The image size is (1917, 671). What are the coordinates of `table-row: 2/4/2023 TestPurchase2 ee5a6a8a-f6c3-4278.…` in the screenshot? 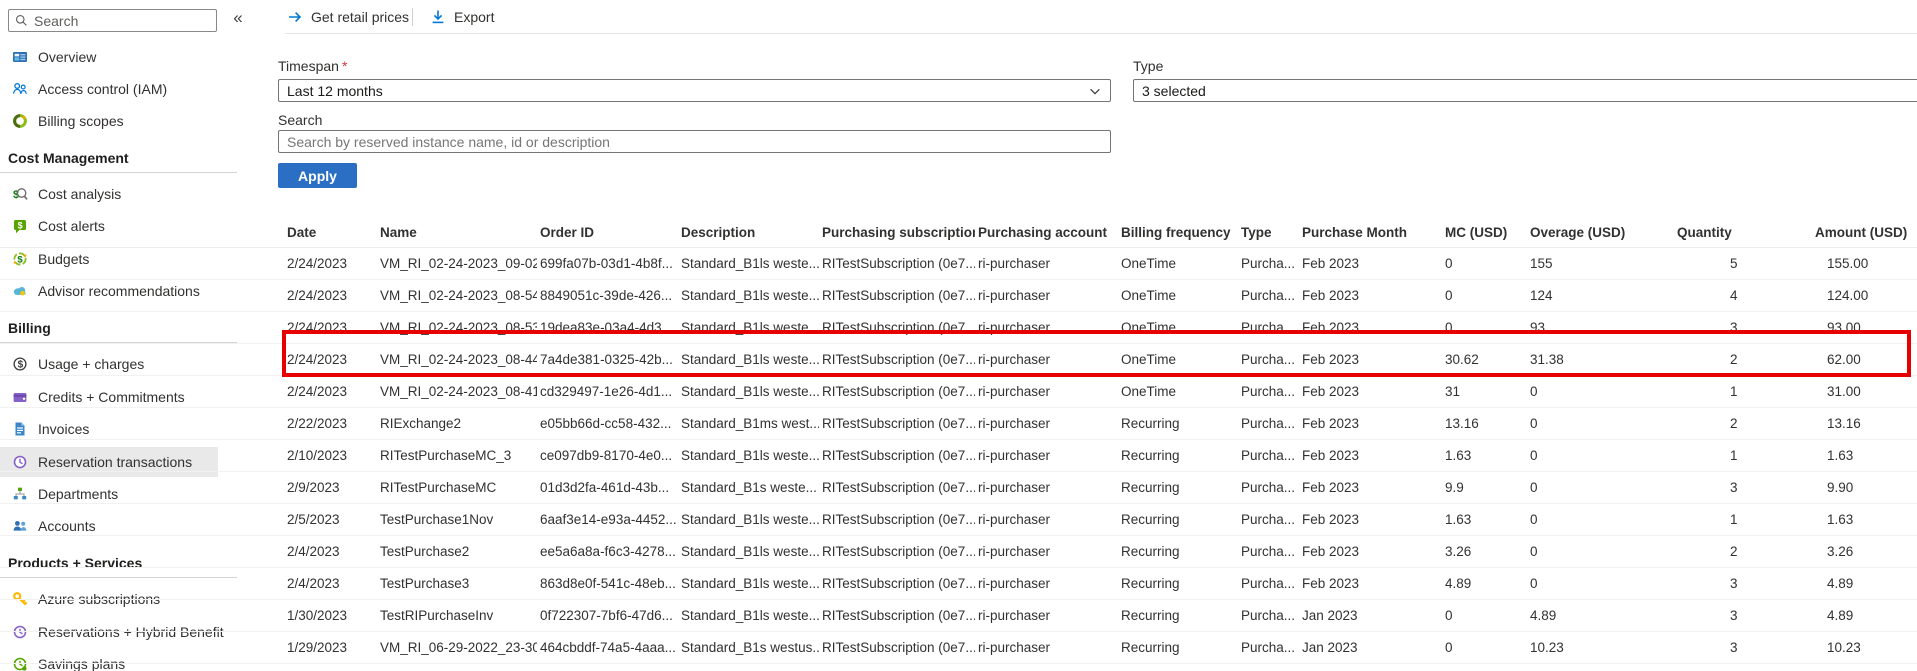 It's located at (958, 552).